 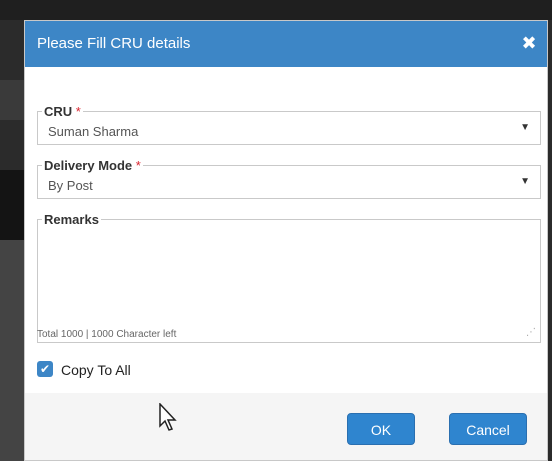 I want to click on delivery-mode-label: Delivery Mode *, so click(x=92, y=166).